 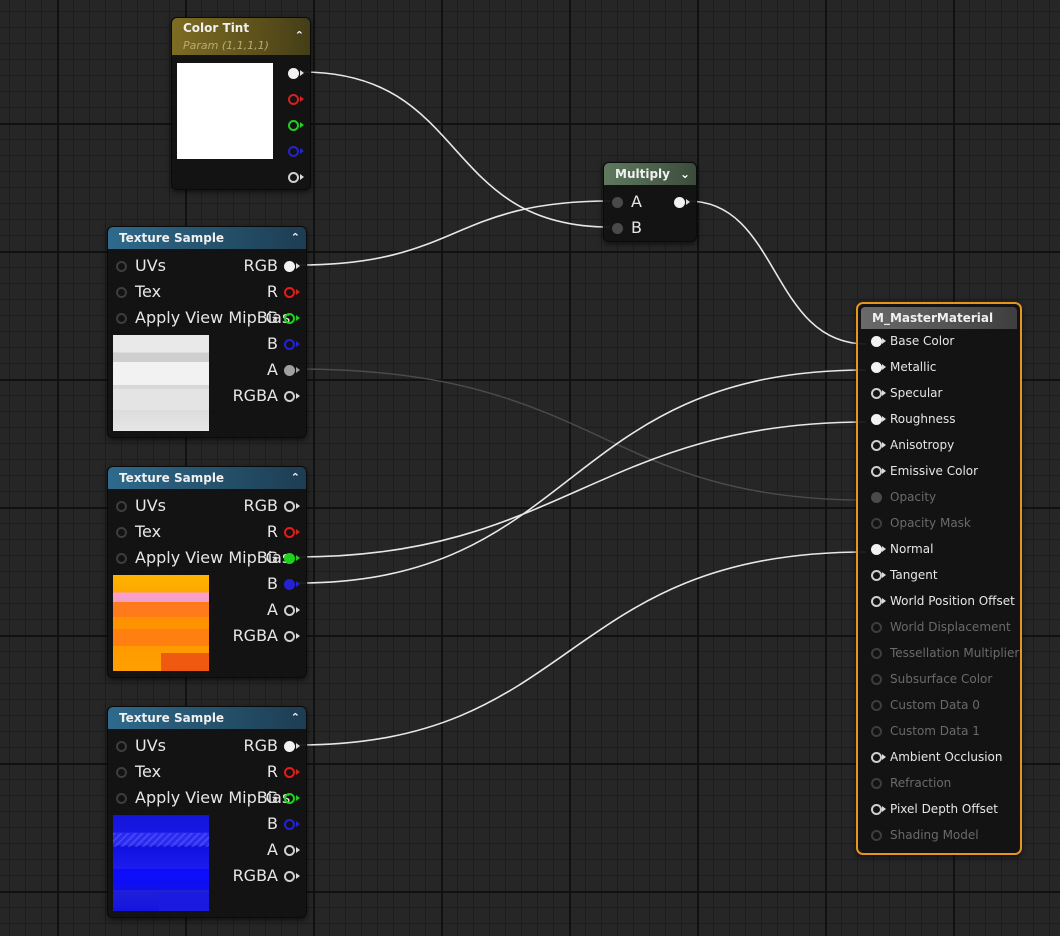 What do you see at coordinates (938, 783) in the screenshot?
I see `master-pin-row: Refraction` at bounding box center [938, 783].